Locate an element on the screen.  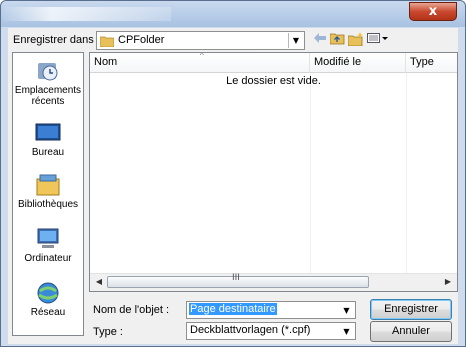
column-header-modified: Modifié le is located at coordinates (358, 63).